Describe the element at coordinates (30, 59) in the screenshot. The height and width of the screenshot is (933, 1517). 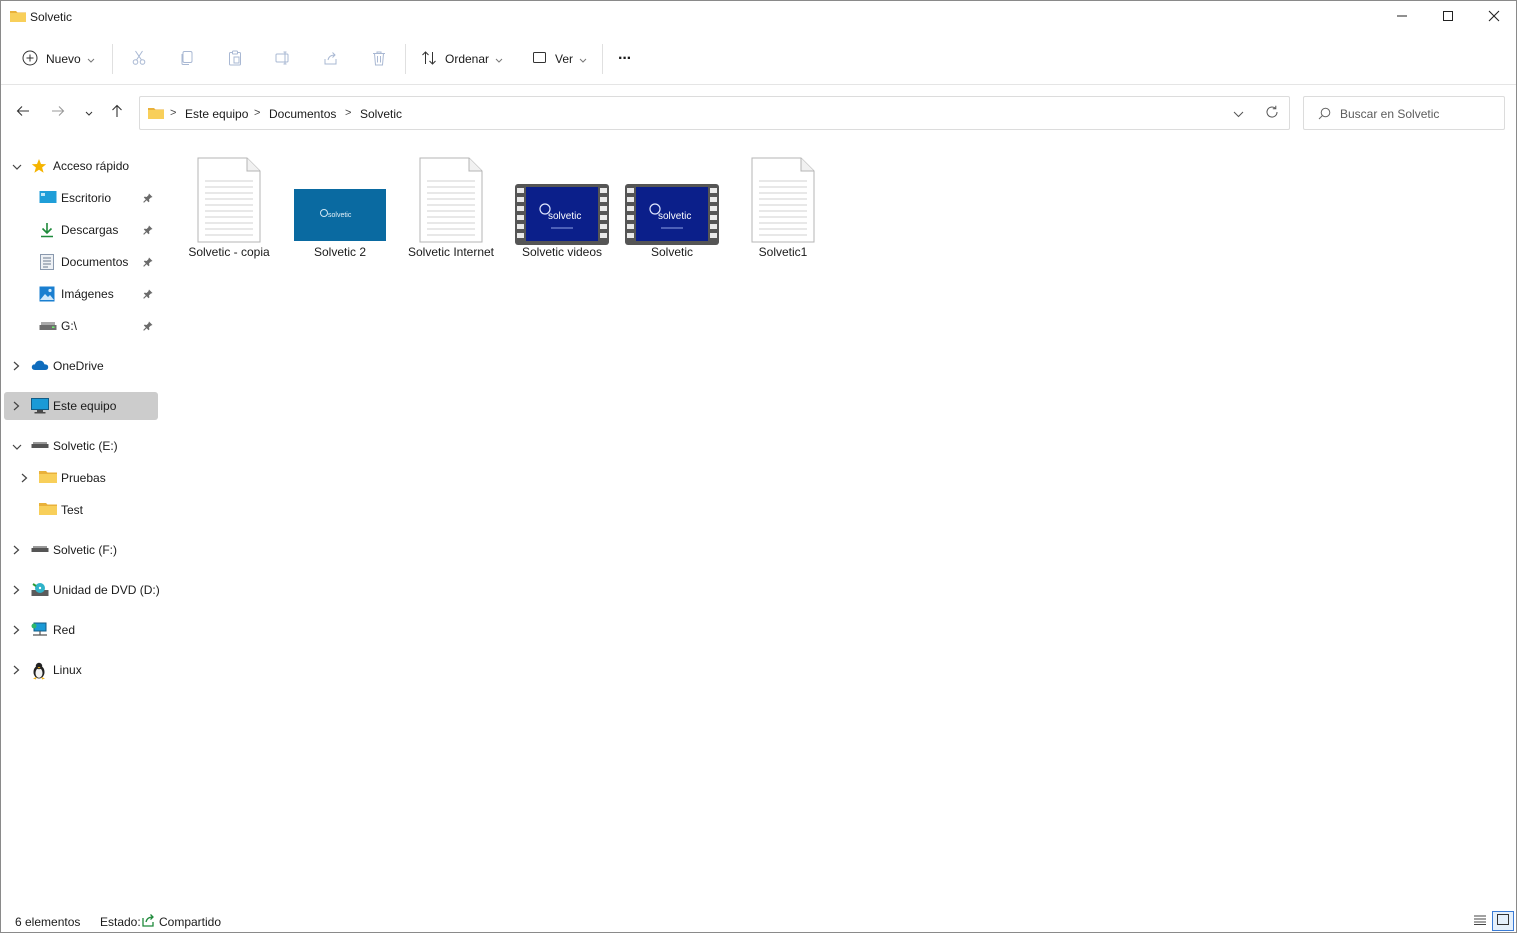
I see `plus-circle-icon` at that location.